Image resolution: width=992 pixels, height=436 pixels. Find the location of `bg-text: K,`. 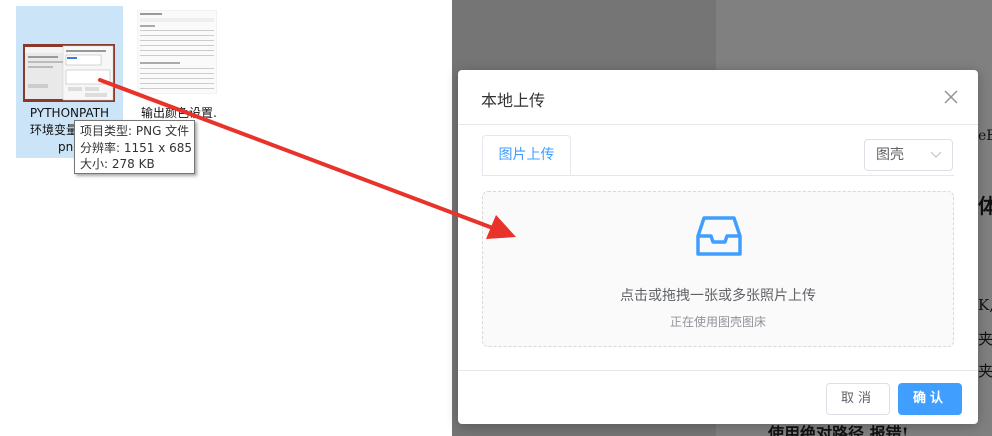

bg-text: K, is located at coordinates (985, 305).